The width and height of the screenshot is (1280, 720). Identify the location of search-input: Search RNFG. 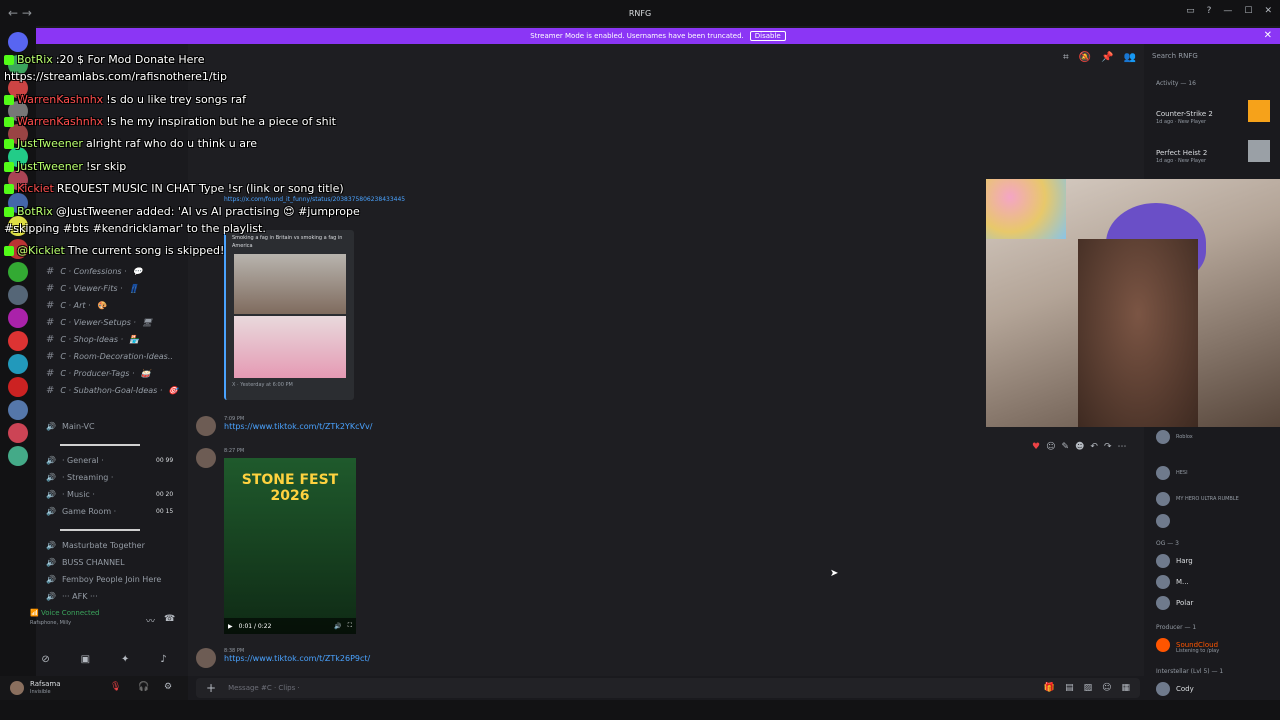
(1213, 58).